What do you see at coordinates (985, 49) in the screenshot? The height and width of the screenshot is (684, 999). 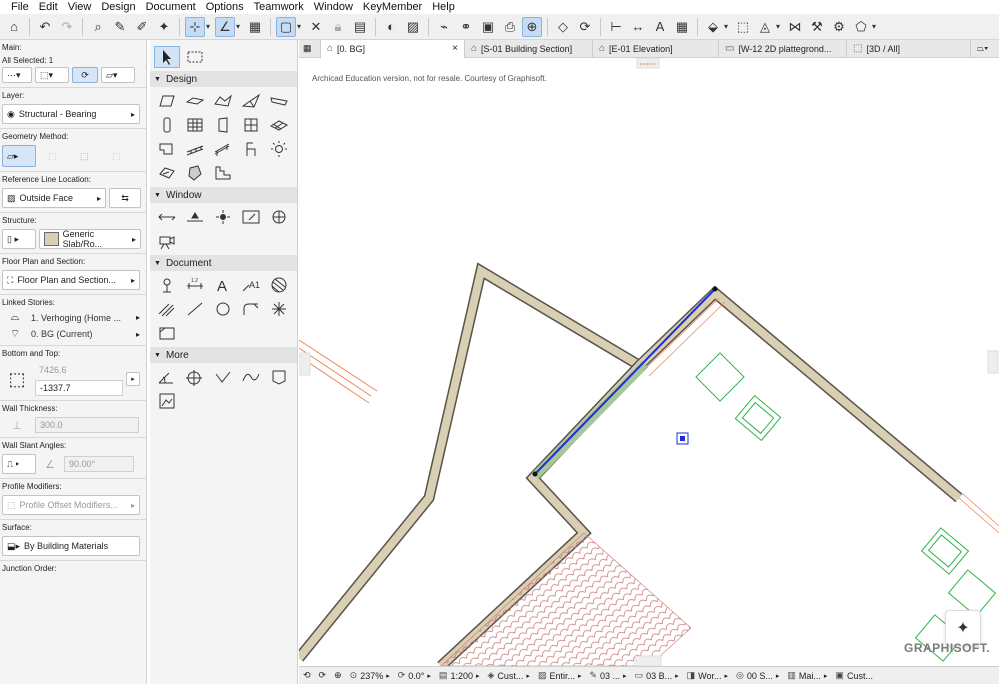 I see `tab-menu-icon: ⏢▾` at bounding box center [985, 49].